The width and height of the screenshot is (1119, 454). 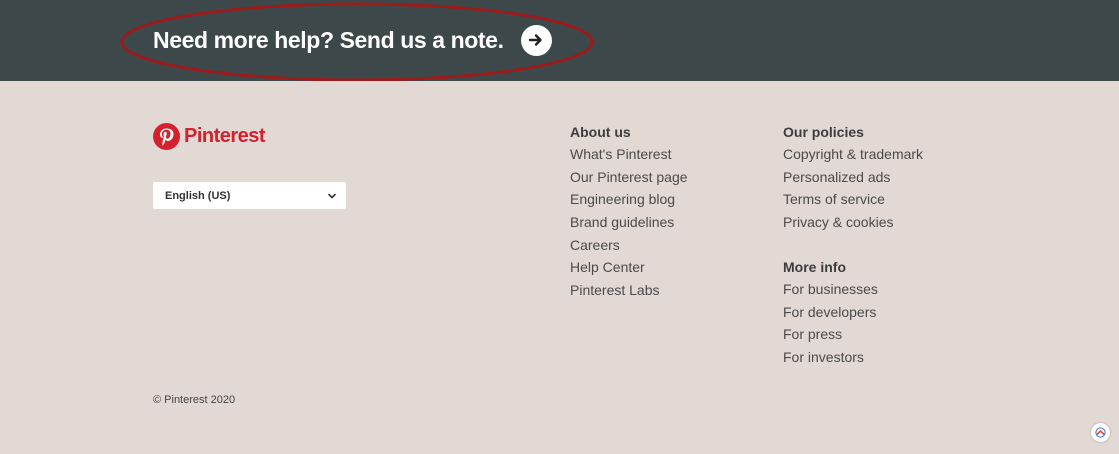 I want to click on pinterest-logo: Pinterest, so click(x=209, y=136).